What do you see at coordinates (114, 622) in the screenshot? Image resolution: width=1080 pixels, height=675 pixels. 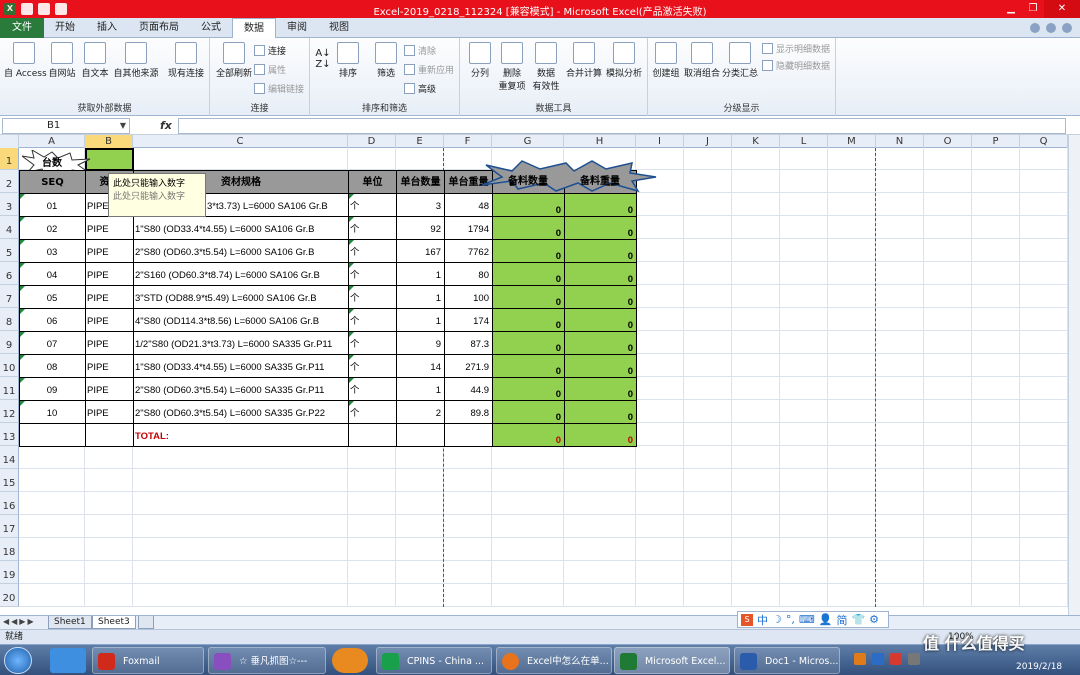 I see `sheet-tab-sheet3: Sheet3` at bounding box center [114, 622].